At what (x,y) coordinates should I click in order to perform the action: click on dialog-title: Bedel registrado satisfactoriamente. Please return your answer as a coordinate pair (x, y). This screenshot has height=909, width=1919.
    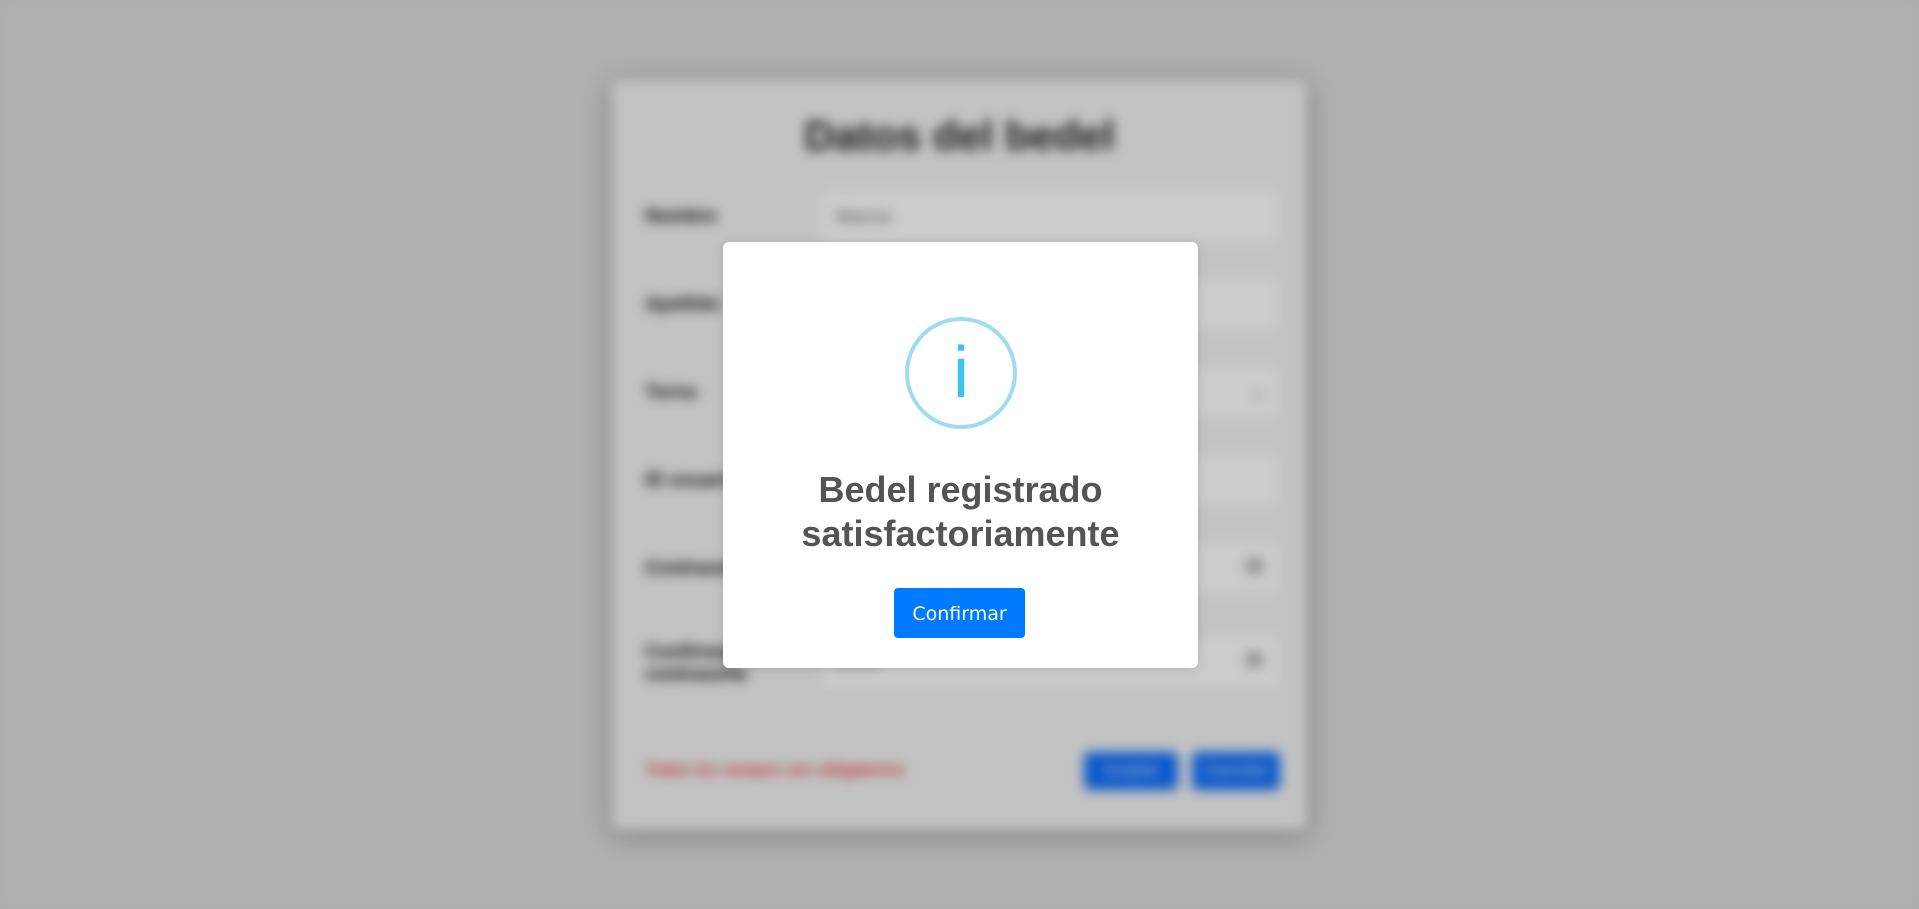
    Looking at the image, I should click on (960, 512).